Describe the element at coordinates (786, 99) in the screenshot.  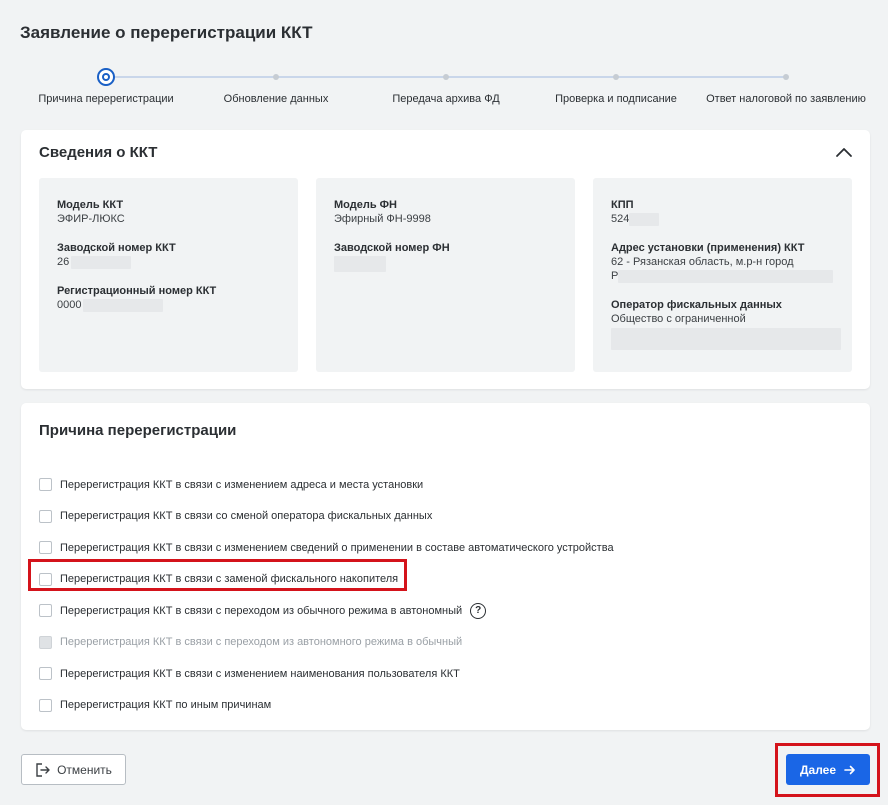
I see `step-label: Ответ налоговой по заявлению` at that location.